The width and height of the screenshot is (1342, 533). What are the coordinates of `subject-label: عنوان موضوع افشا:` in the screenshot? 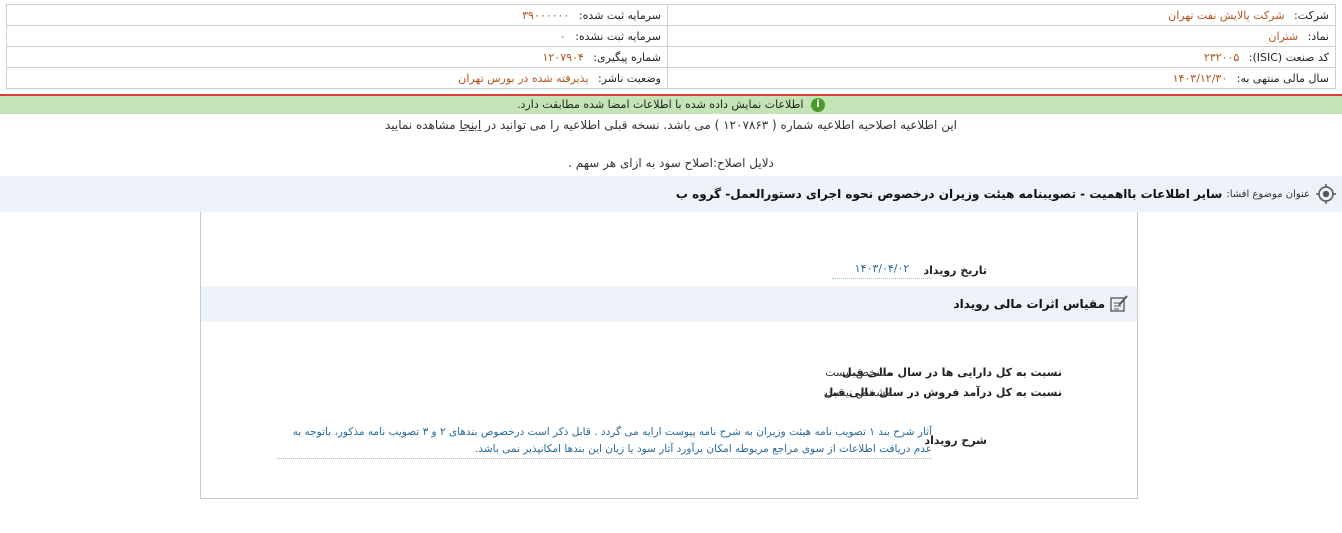 It's located at (1268, 194).